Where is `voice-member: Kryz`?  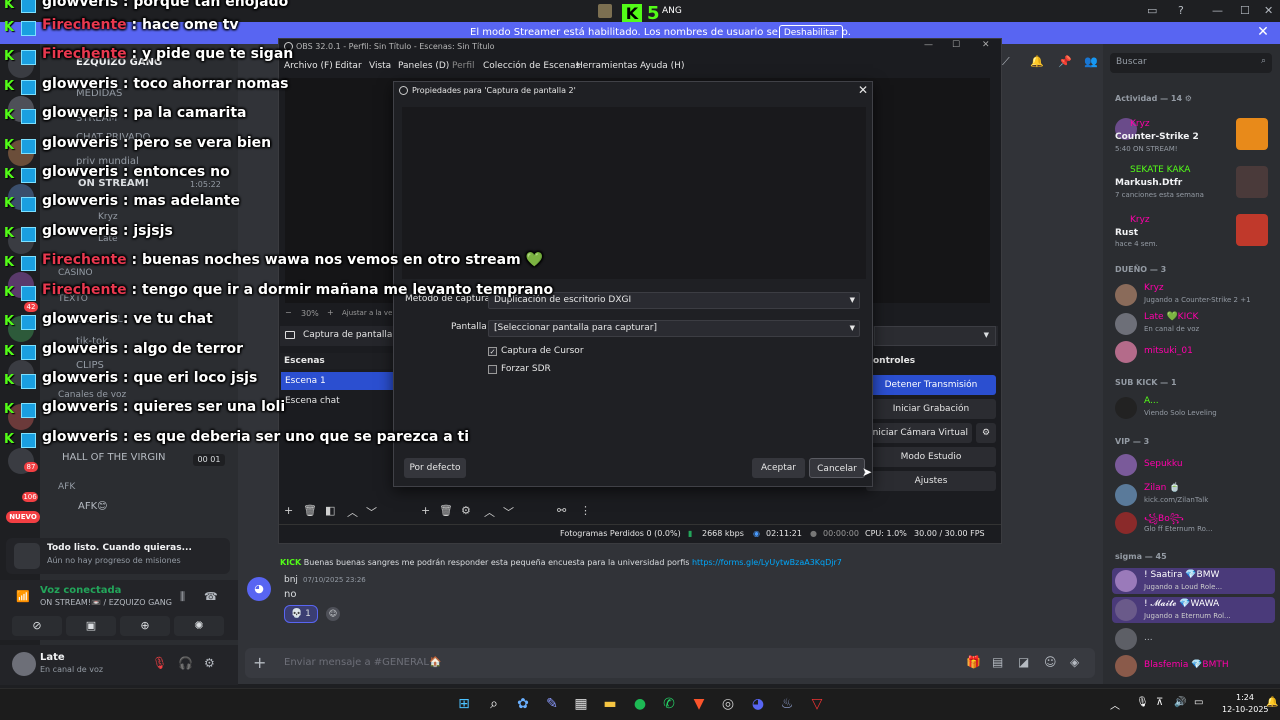
voice-member: Kryz is located at coordinates (108, 217).